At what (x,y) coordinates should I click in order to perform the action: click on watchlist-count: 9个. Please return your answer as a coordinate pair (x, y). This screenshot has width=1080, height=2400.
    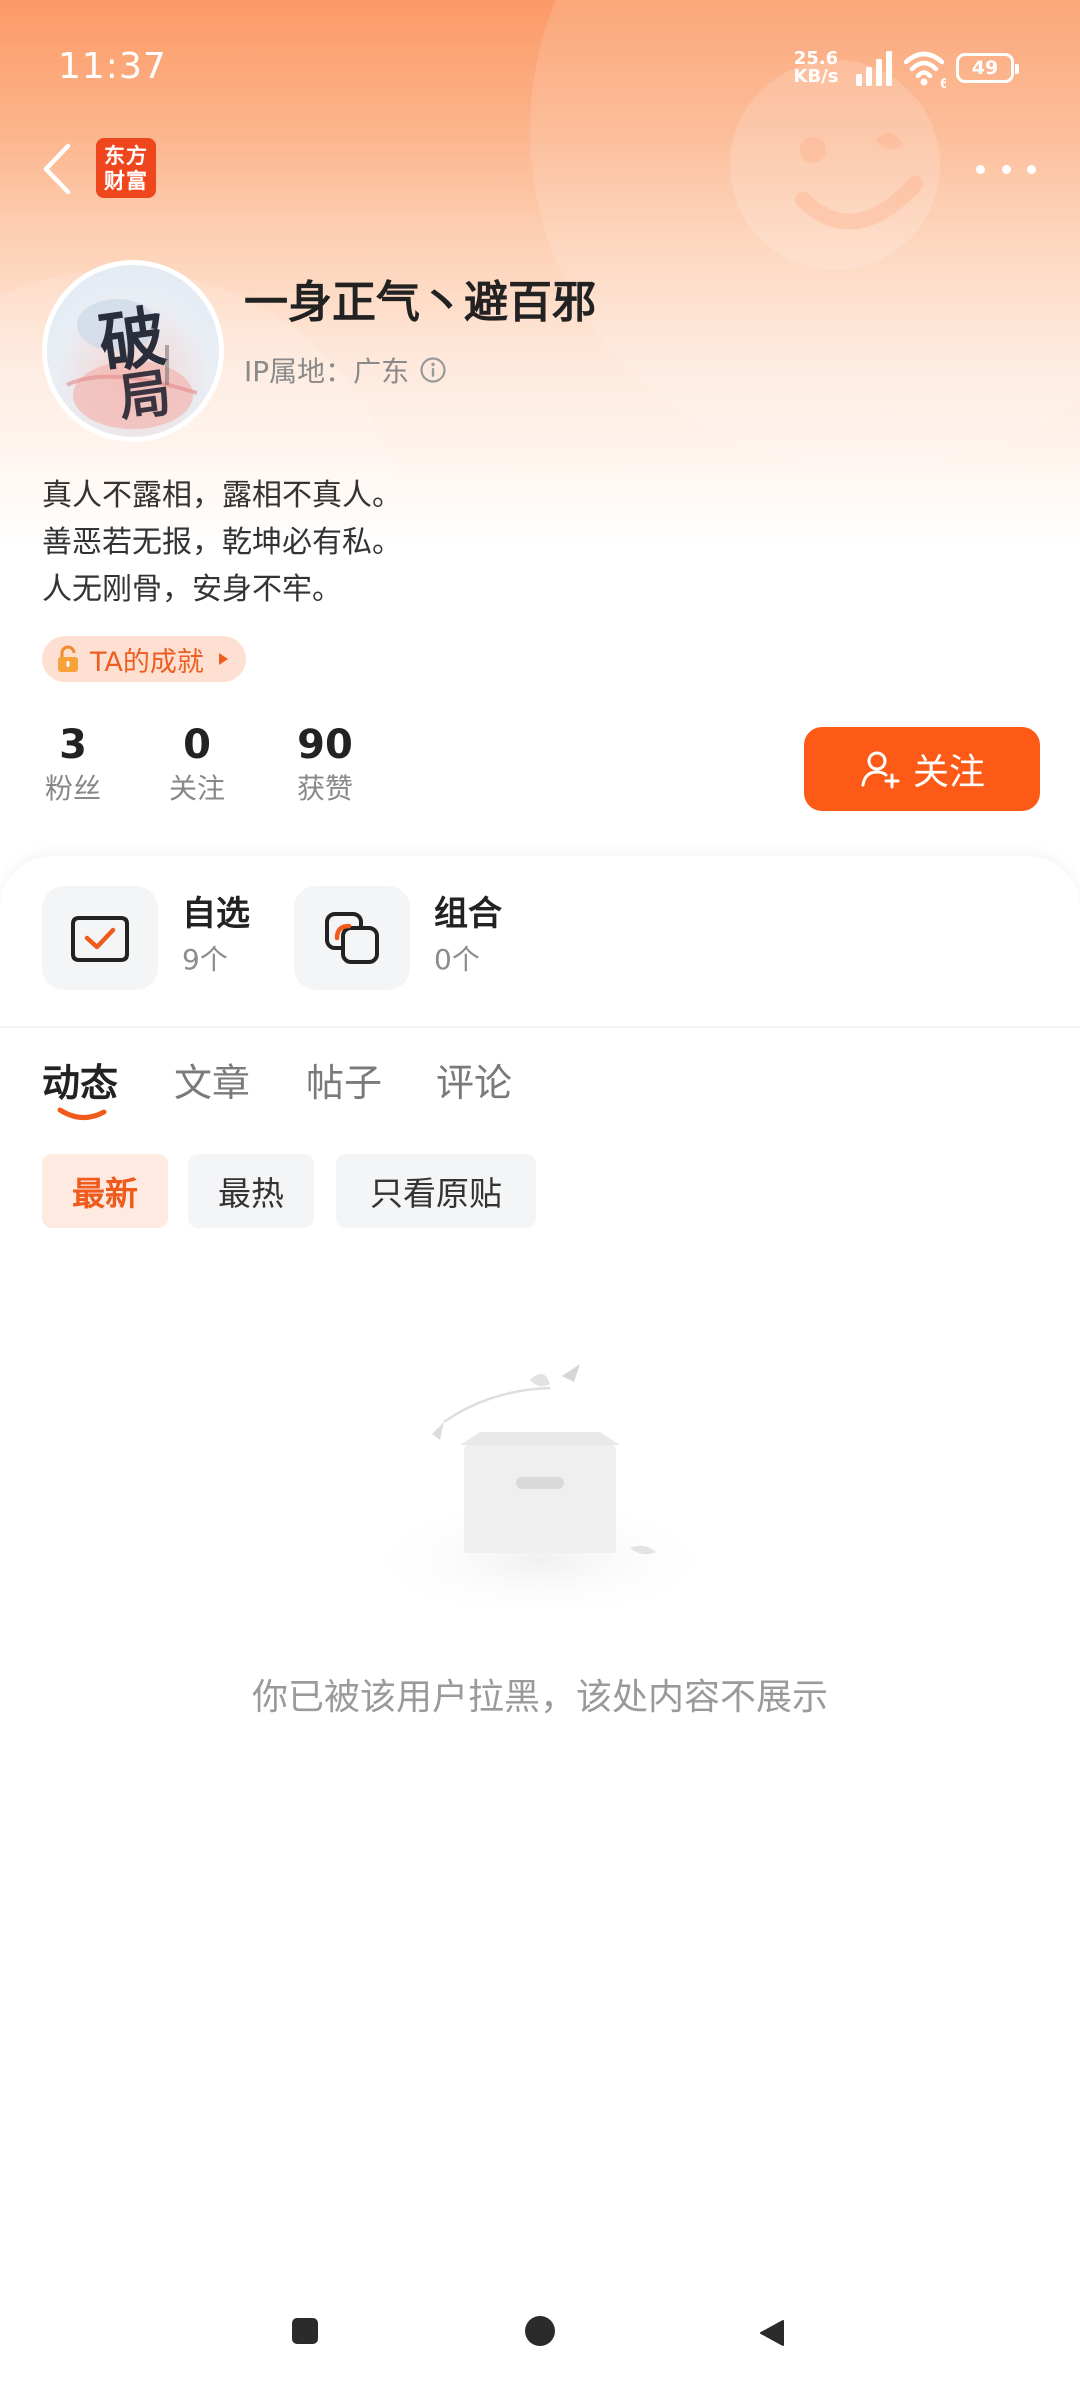
    Looking at the image, I should click on (205, 959).